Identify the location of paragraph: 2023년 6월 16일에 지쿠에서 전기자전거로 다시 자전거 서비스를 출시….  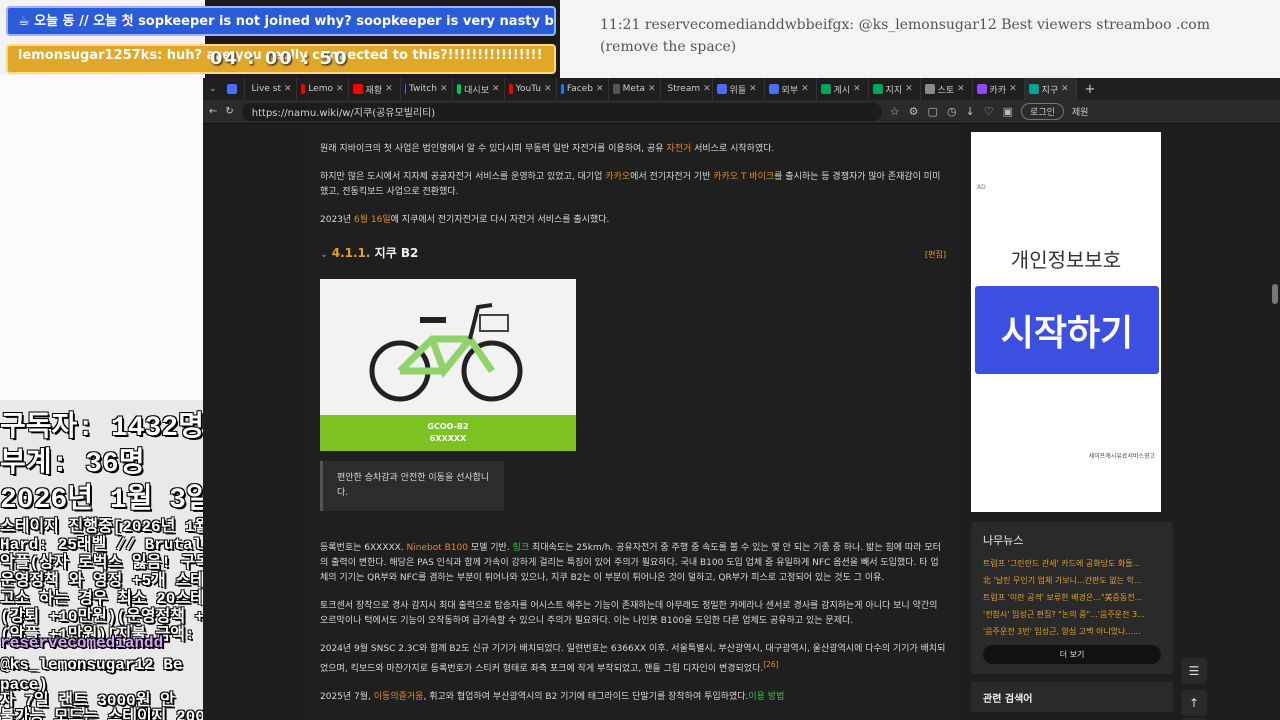
(633, 220).